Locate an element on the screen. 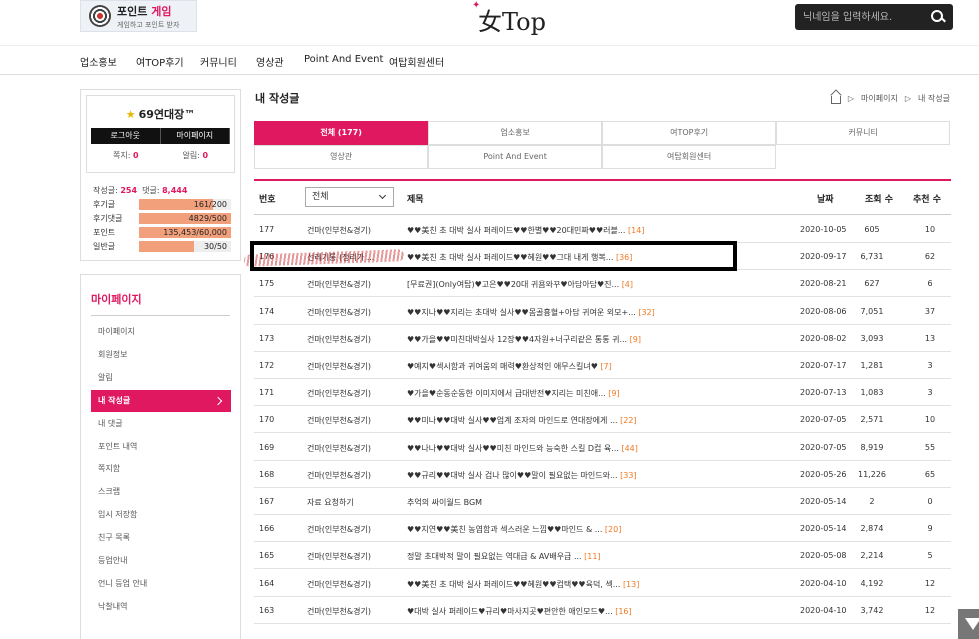  post-board: 자료 요청하기 is located at coordinates (350, 502).